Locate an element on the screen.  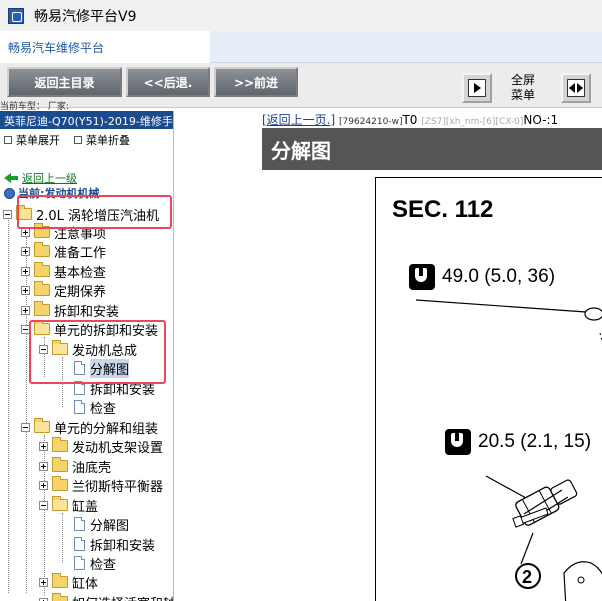
system-icon is located at coordinates (9, 193).